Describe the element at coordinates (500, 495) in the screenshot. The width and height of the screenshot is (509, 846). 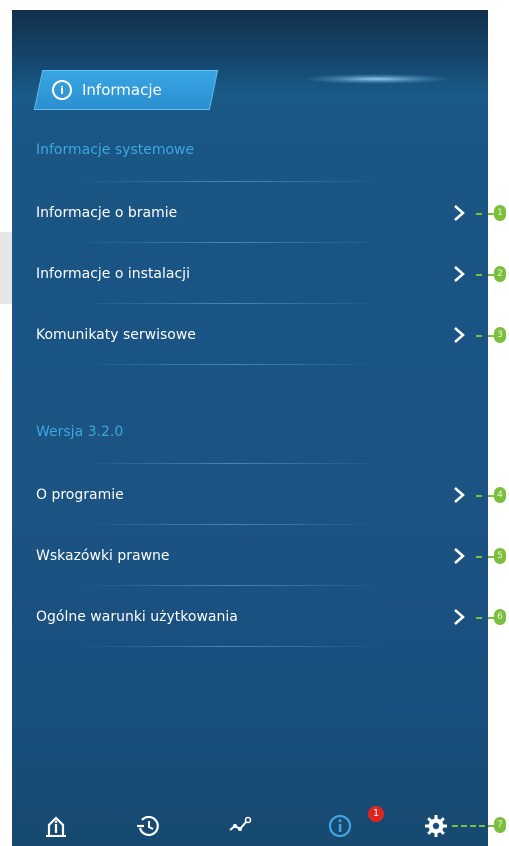
I see `callout-marker: 4` at that location.